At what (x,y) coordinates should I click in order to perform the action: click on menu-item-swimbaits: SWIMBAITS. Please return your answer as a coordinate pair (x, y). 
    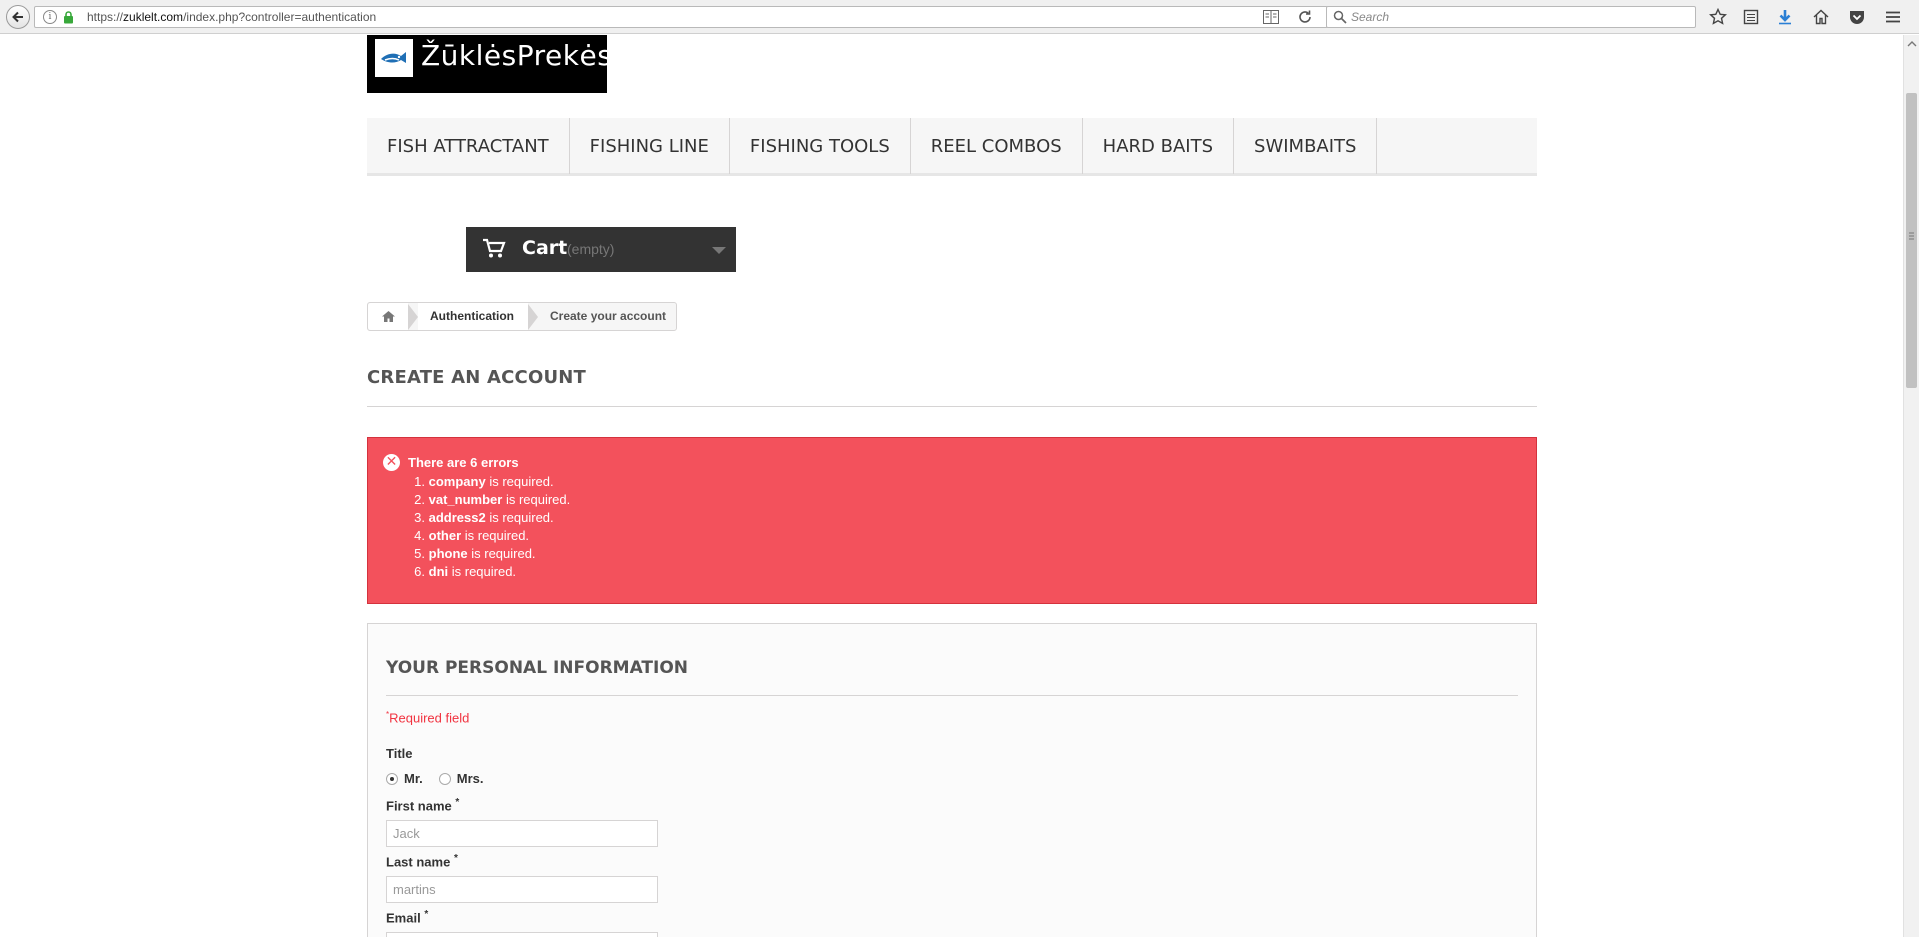
    Looking at the image, I should click on (1306, 146).